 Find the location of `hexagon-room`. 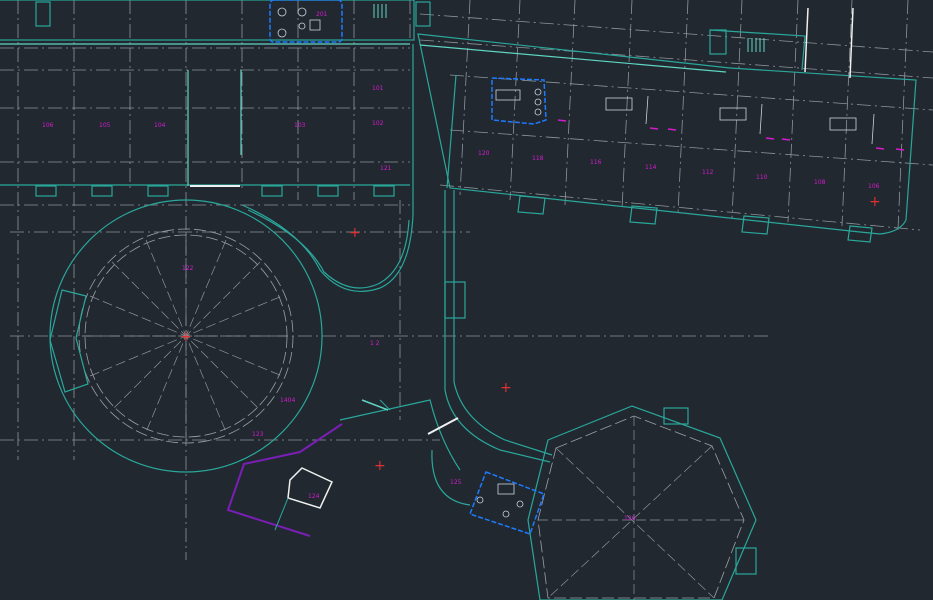

hexagon-room is located at coordinates (642, 502).